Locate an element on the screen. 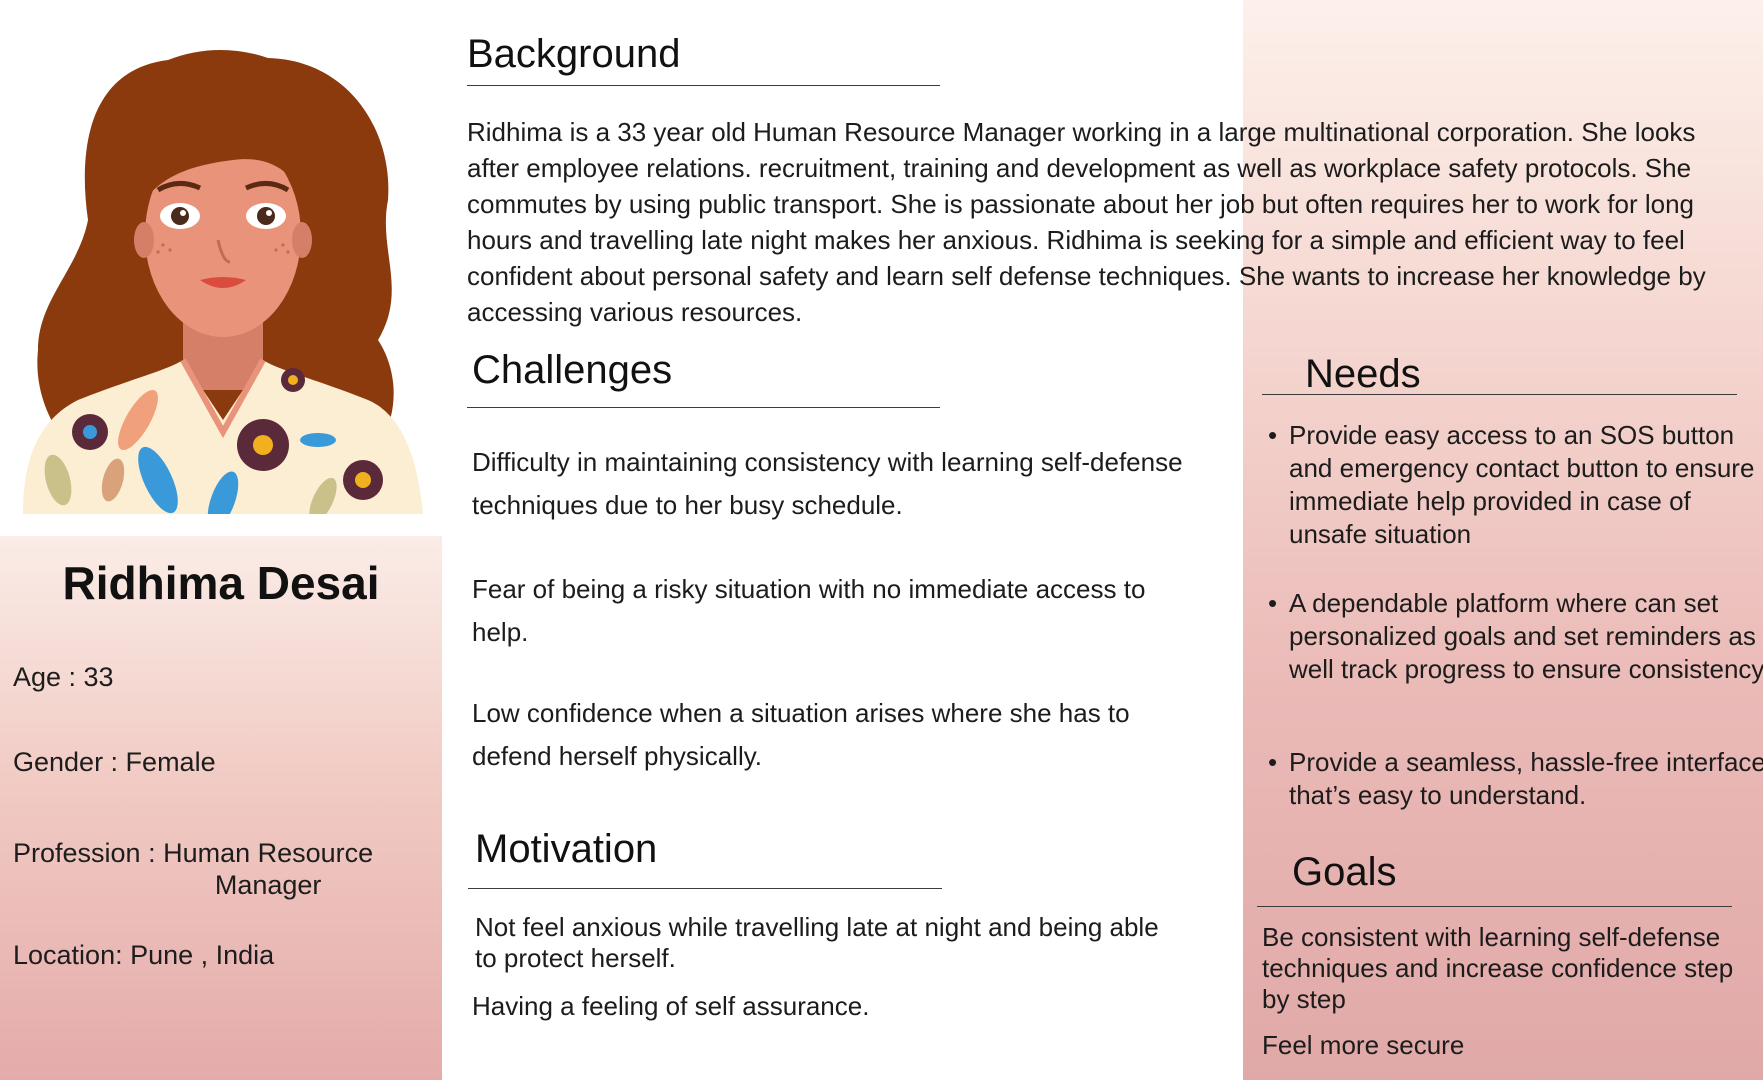 This screenshot has height=1080, width=1763. persona-name: Ridhima Desai is located at coordinates (221, 583).